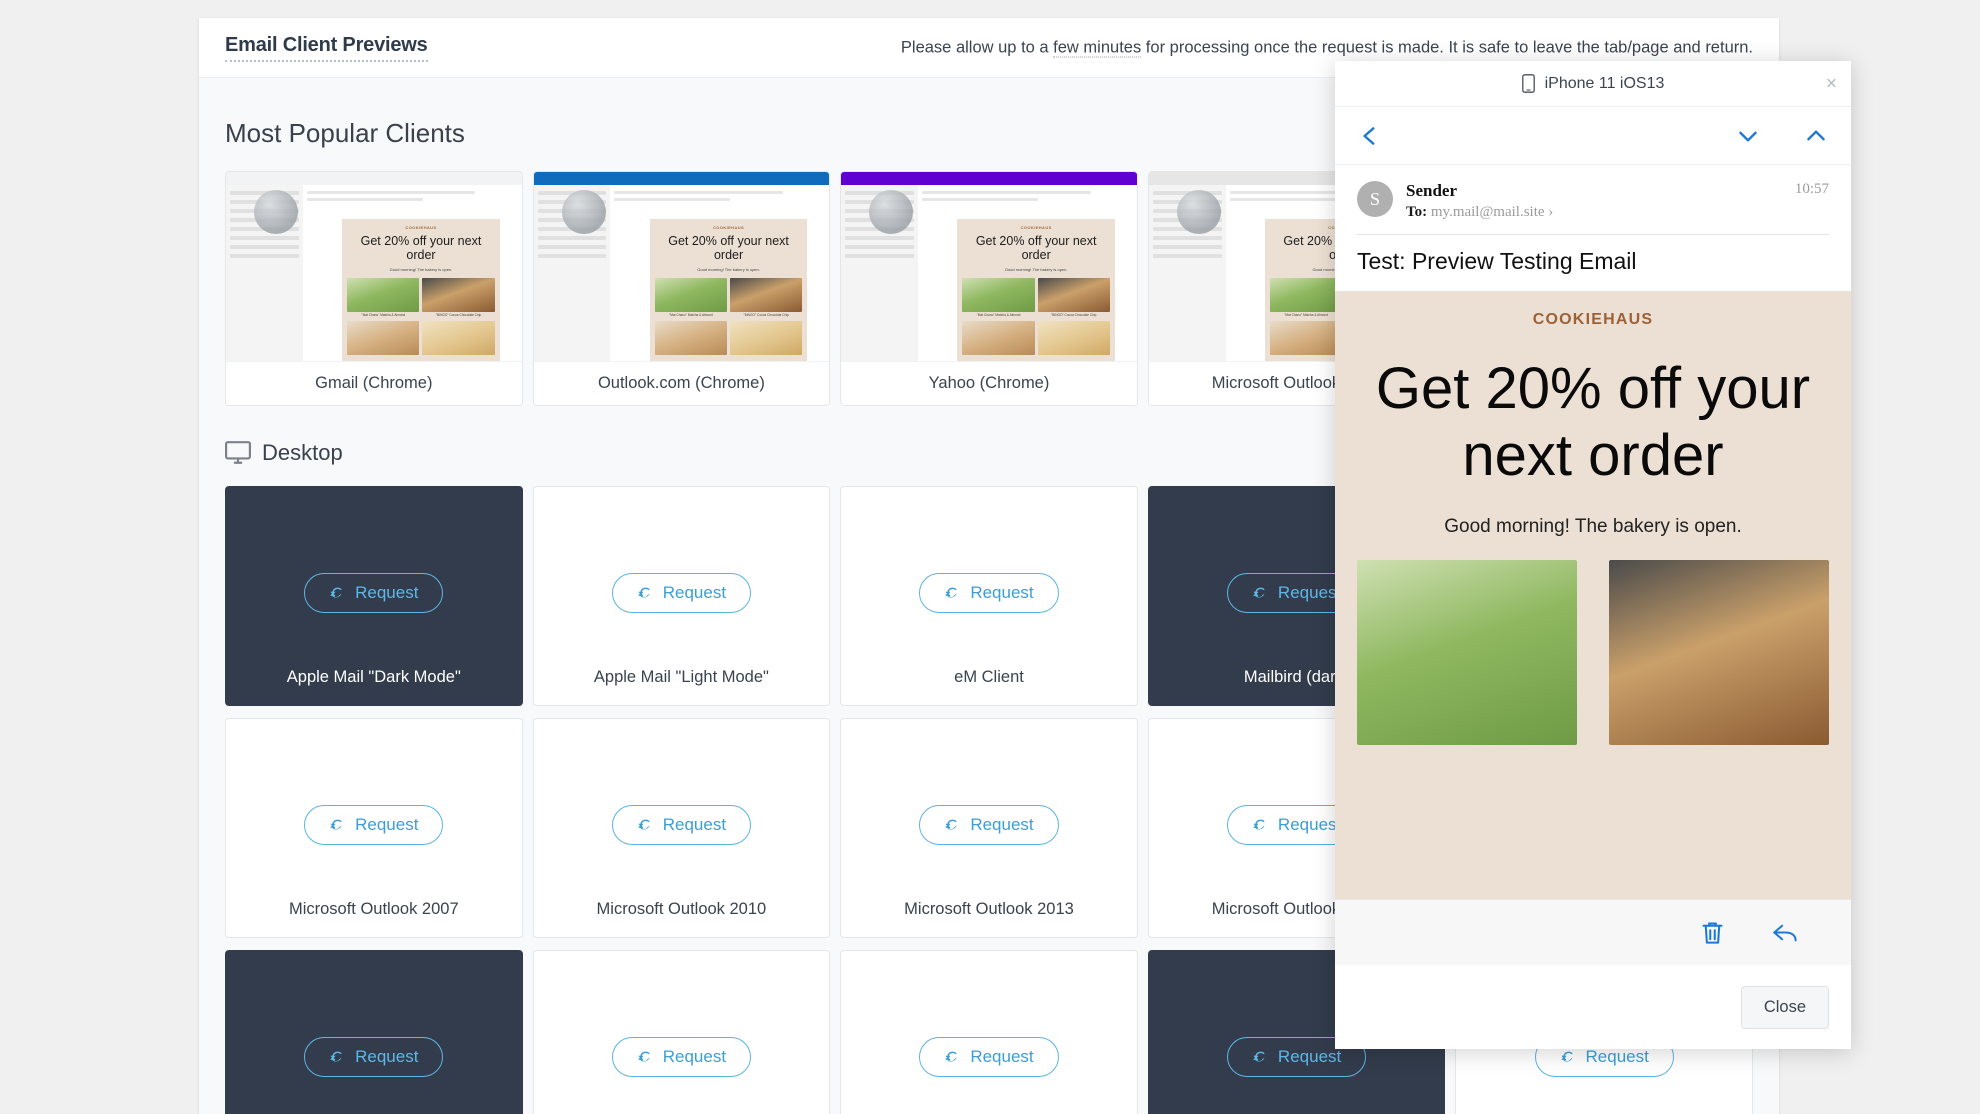 This screenshot has height=1114, width=1980. Describe the element at coordinates (326, 48) in the screenshot. I see `page-title: Email Client Previews` at that location.